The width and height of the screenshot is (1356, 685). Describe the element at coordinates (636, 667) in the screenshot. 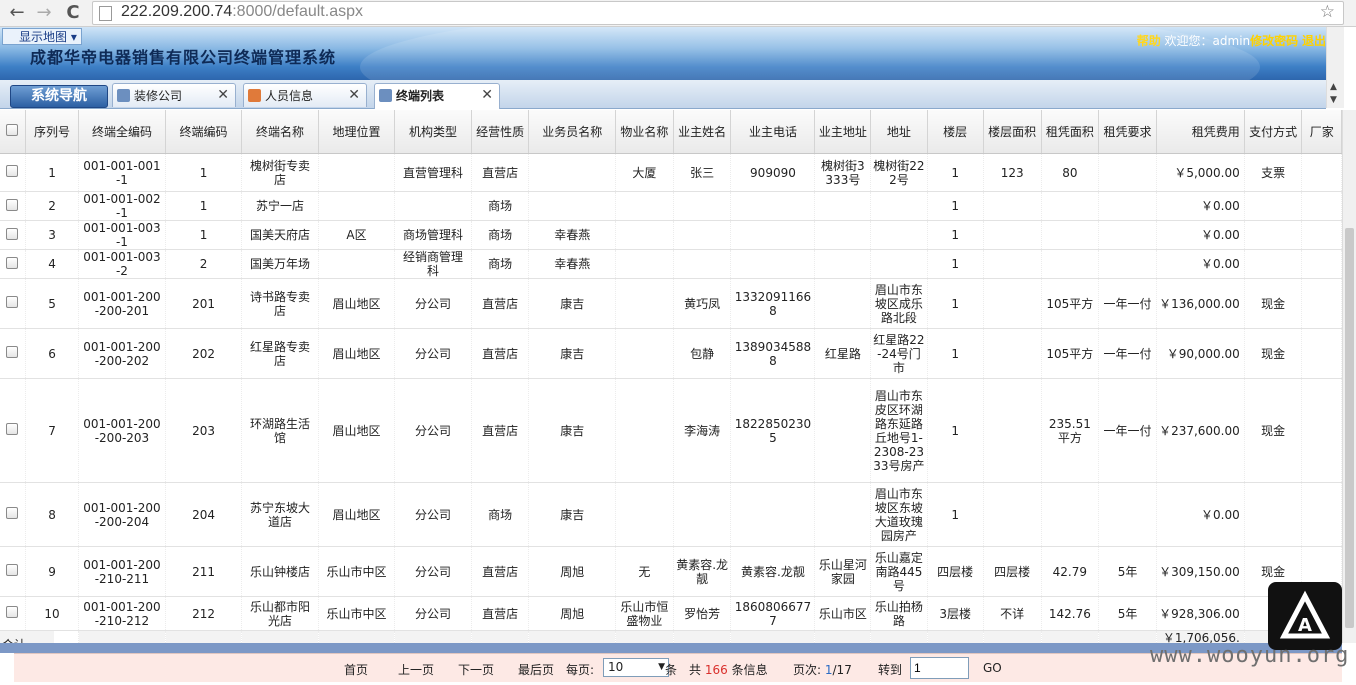

I see `page-size-select: 10 ▼` at that location.